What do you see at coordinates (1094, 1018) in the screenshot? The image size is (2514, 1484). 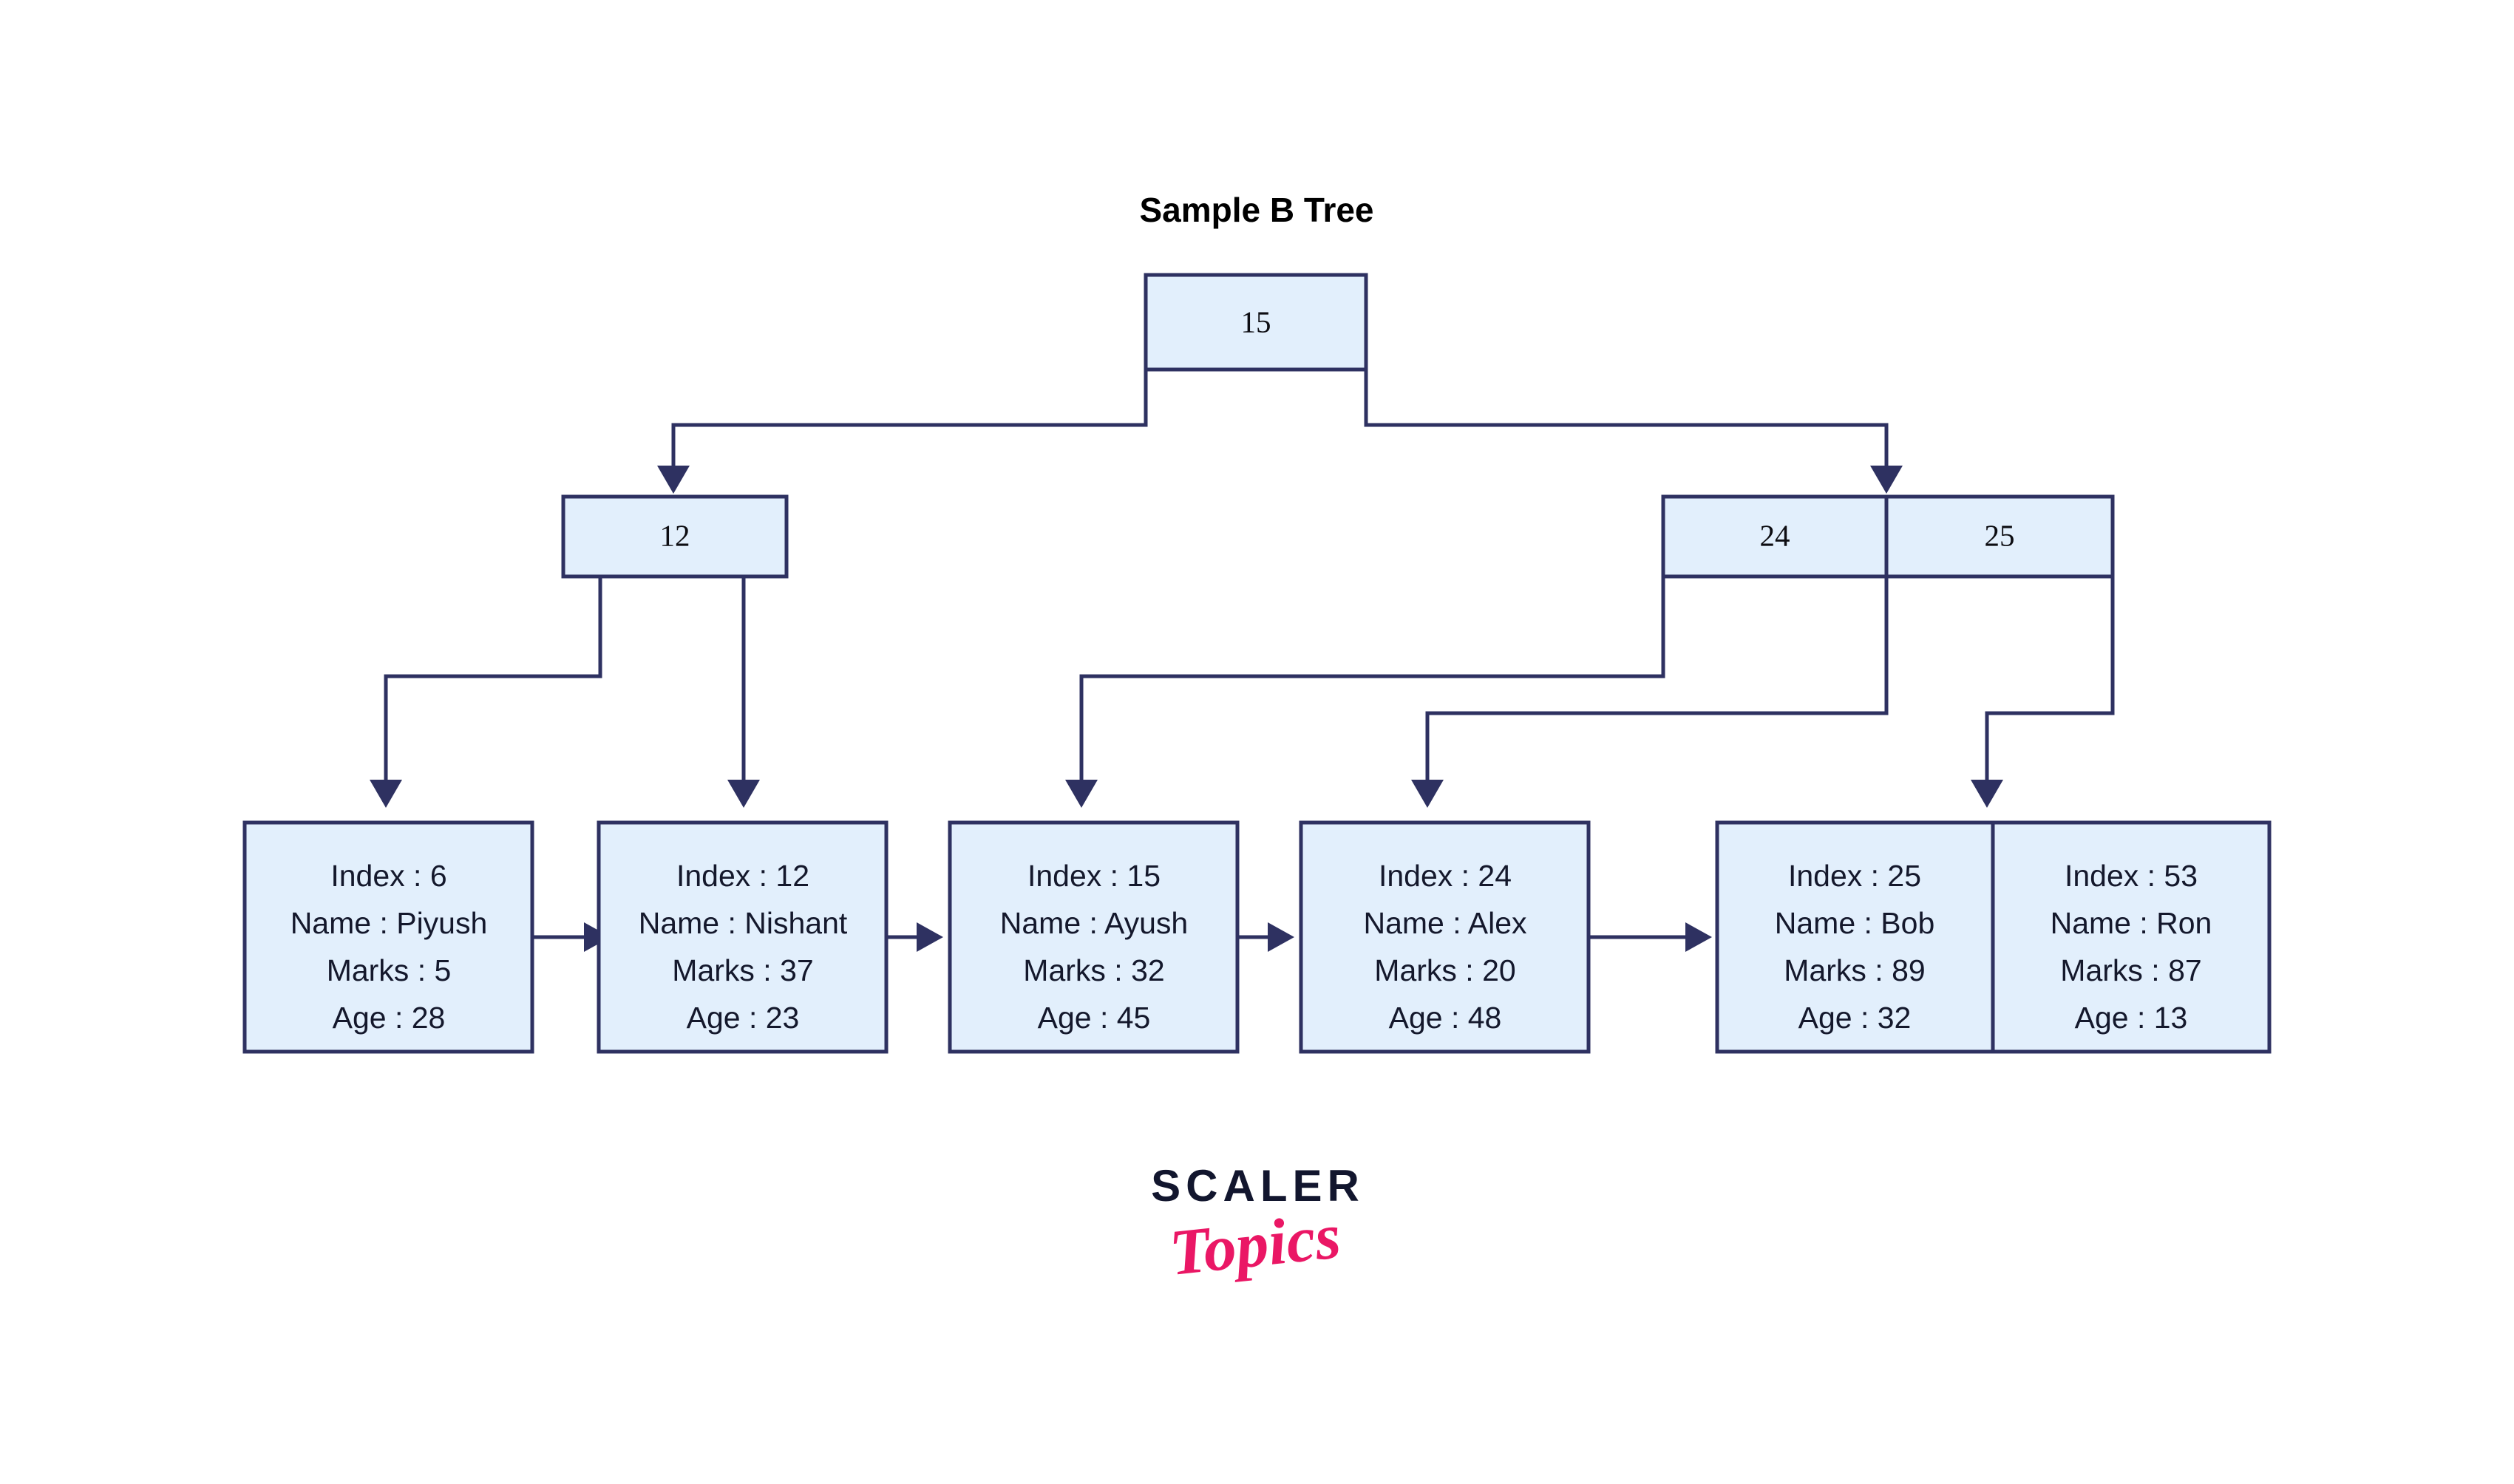 I see `leaf-3-age: Age : 45` at bounding box center [1094, 1018].